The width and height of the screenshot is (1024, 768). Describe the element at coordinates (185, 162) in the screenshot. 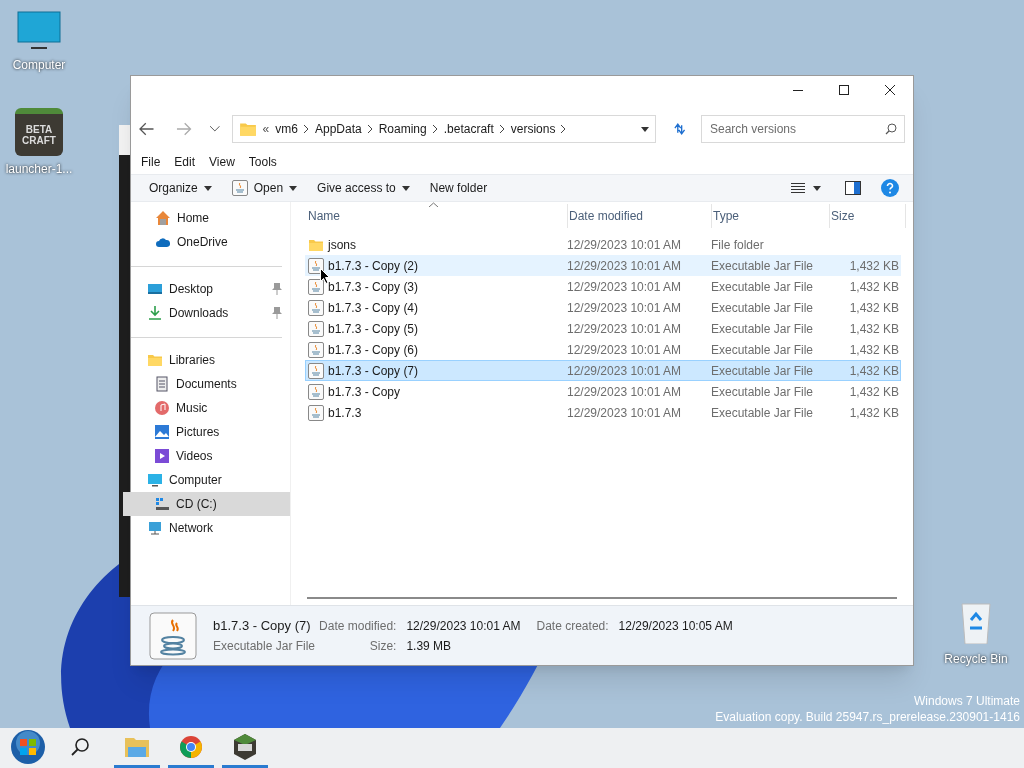

I see `menu-item: Edit` at that location.